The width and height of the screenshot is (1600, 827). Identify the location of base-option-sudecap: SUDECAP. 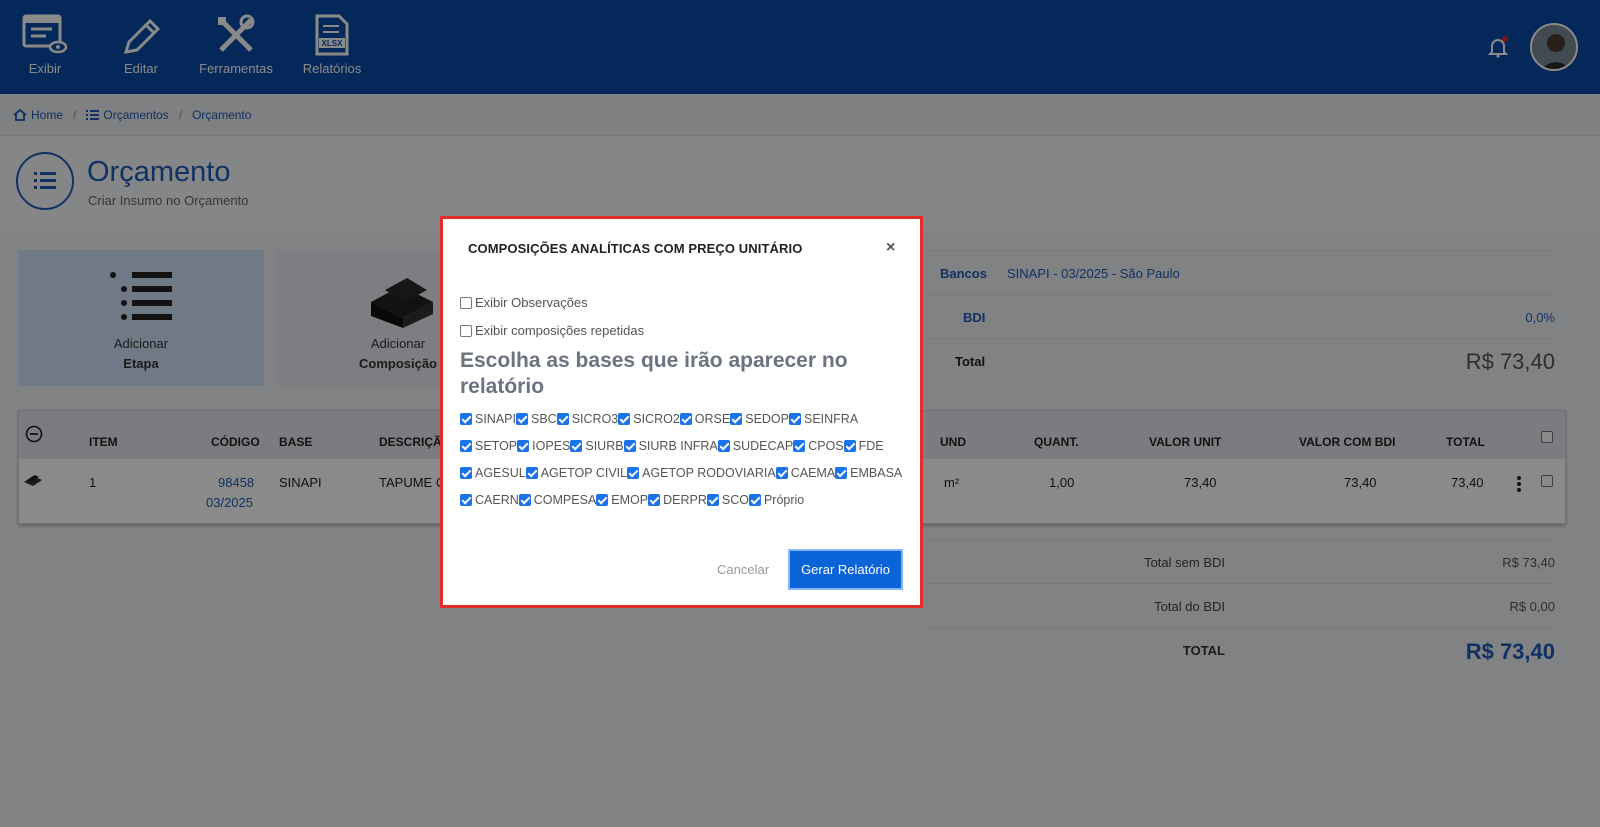
(755, 445).